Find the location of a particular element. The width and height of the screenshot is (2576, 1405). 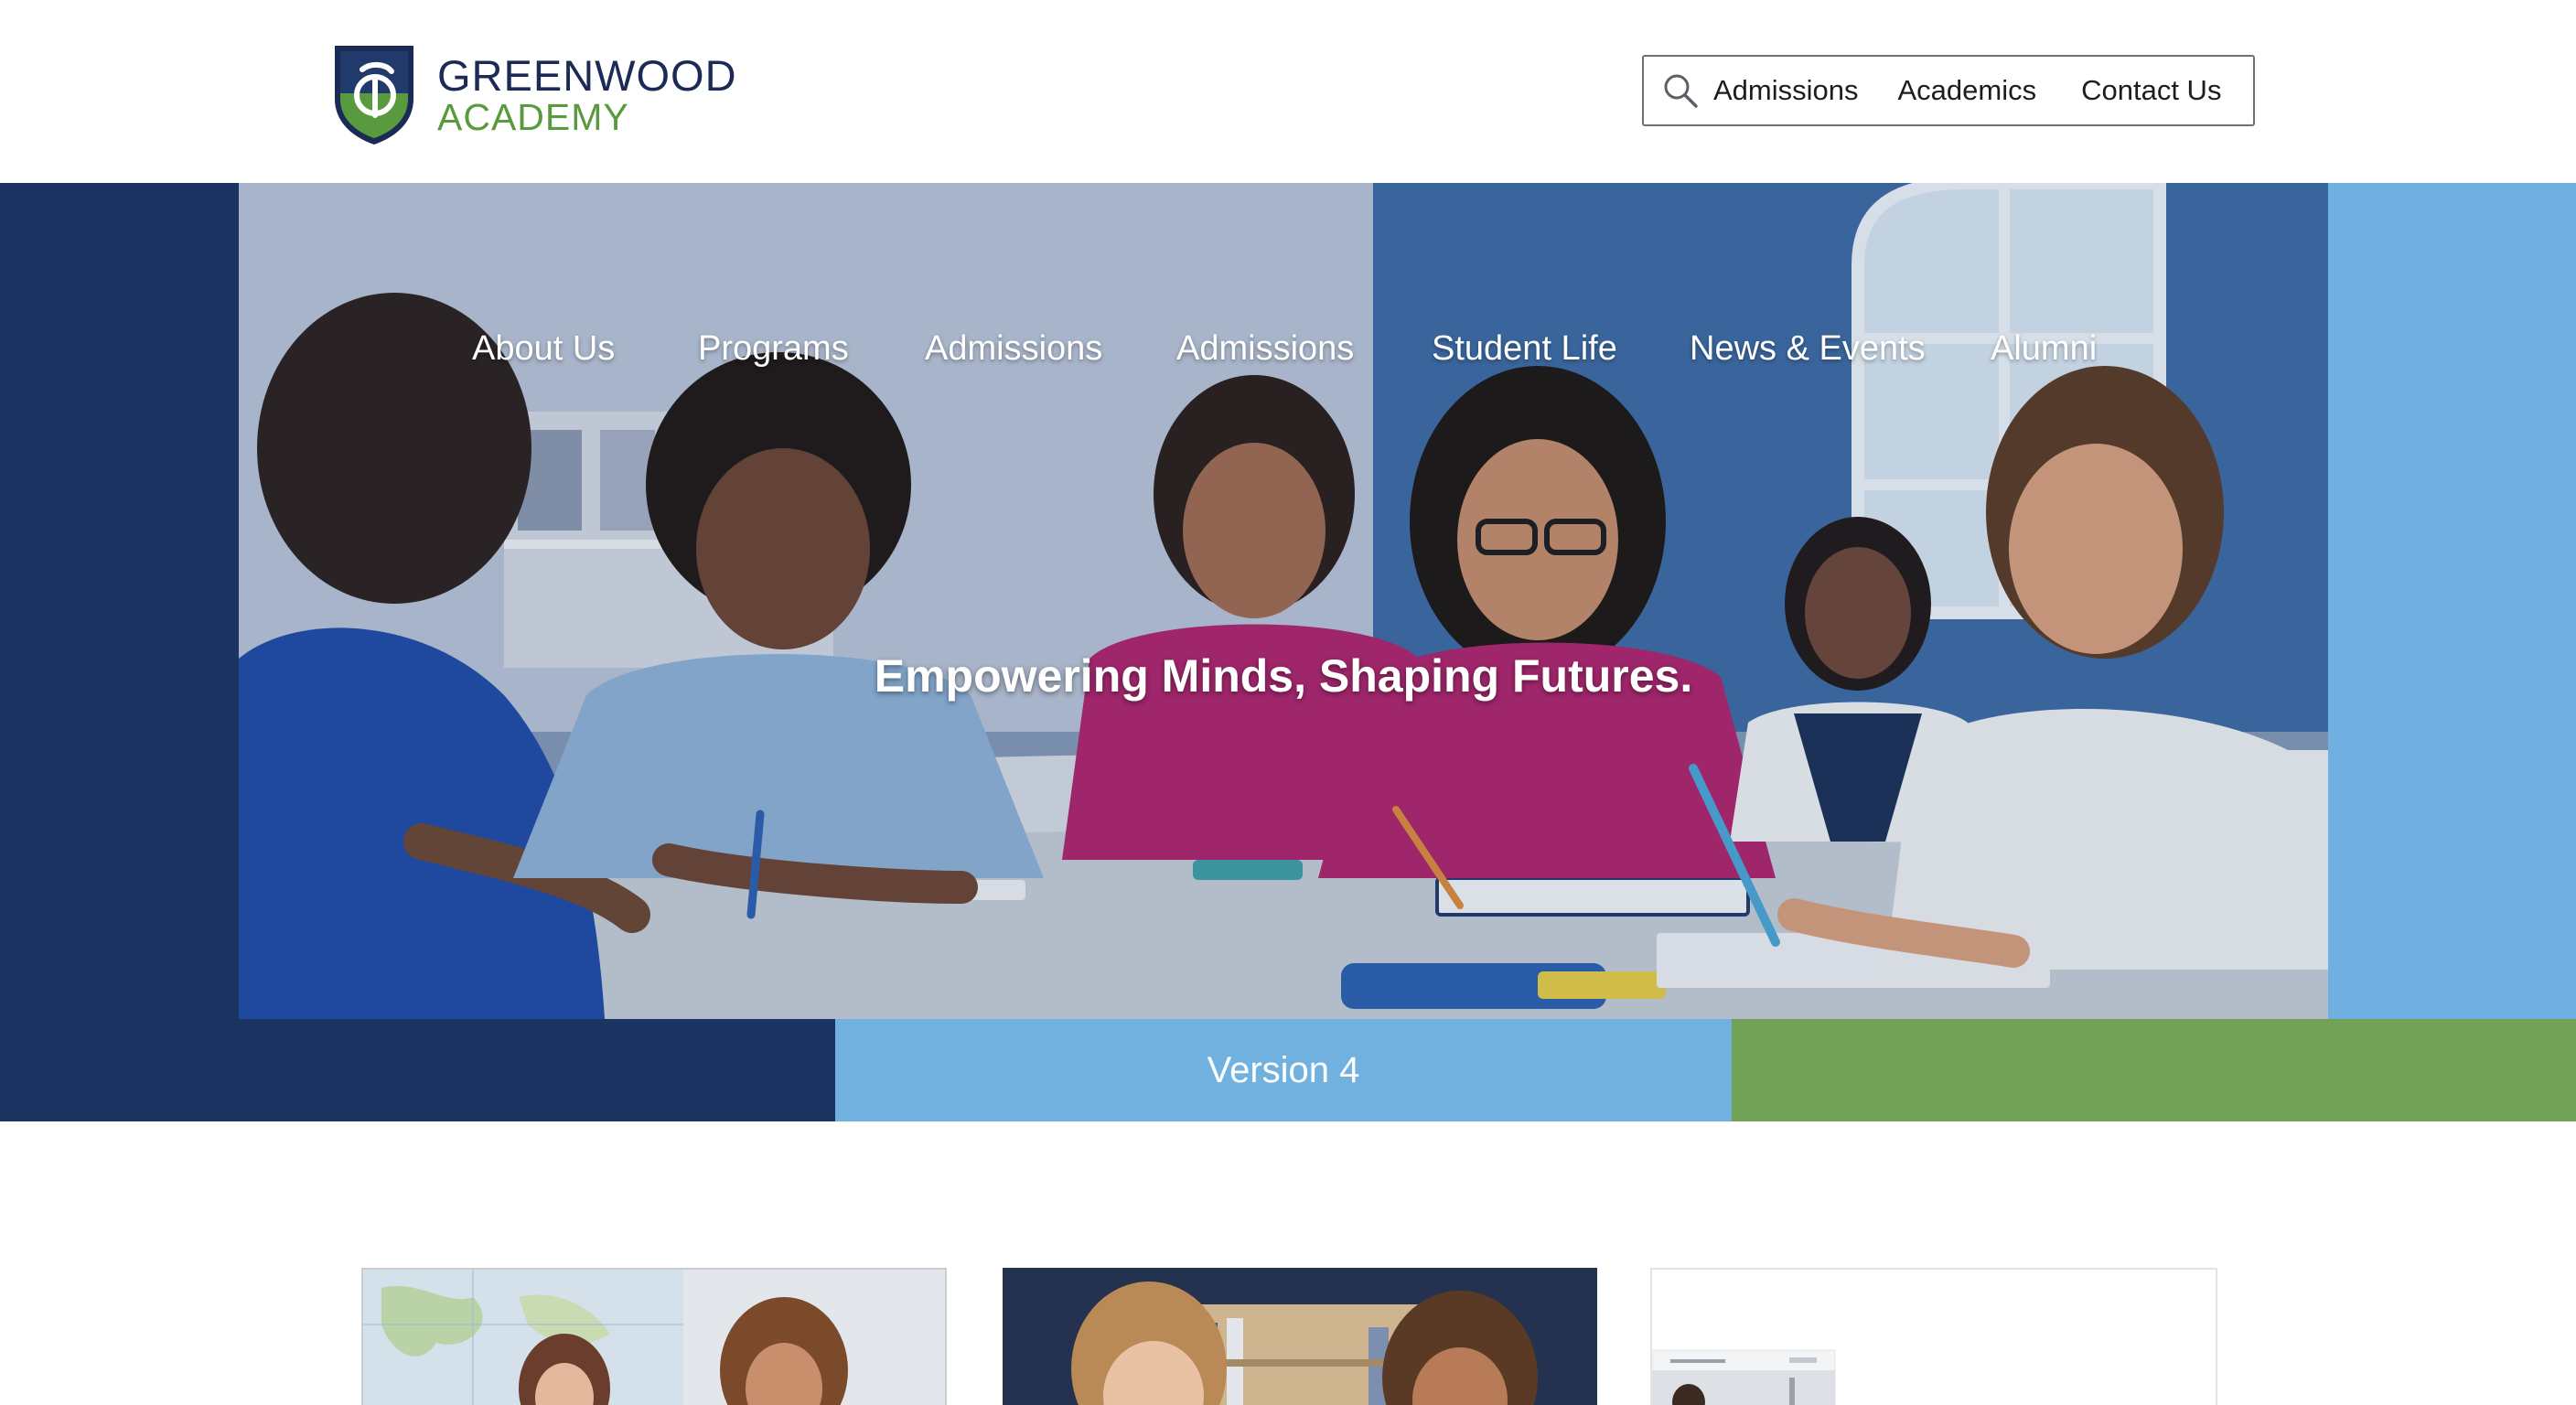

utility-nav-admissions: Admissions is located at coordinates (1786, 91).